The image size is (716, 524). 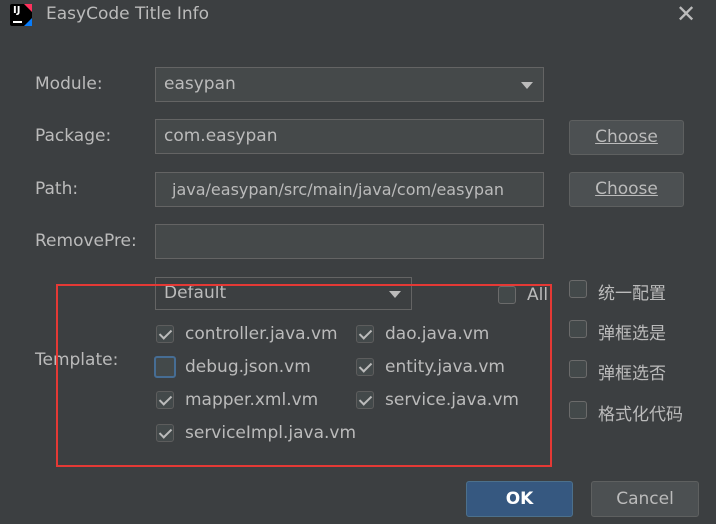 What do you see at coordinates (73, 136) in the screenshot?
I see `package-label: Package:` at bounding box center [73, 136].